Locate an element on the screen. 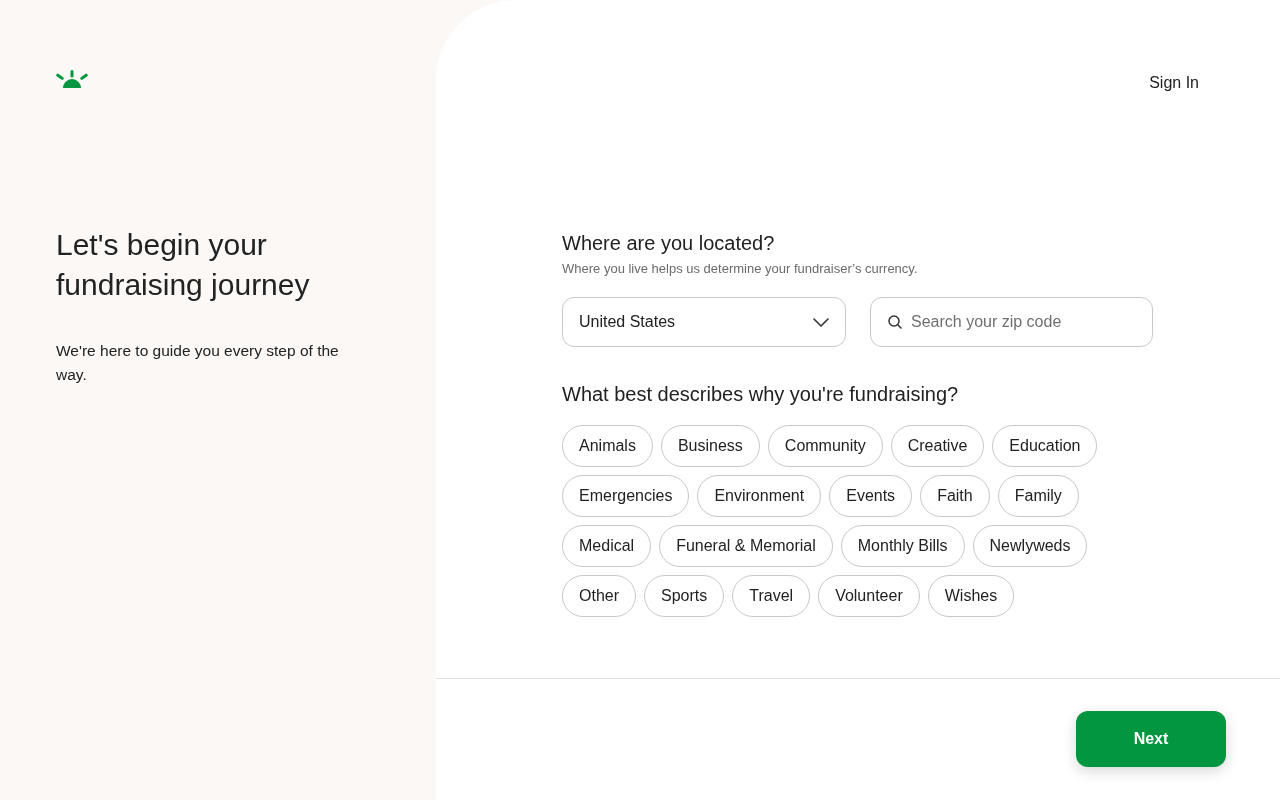 The height and width of the screenshot is (800, 1280). location-hint: Where you live helps us determine your fundraiser’s currency. is located at coordinates (740, 269).